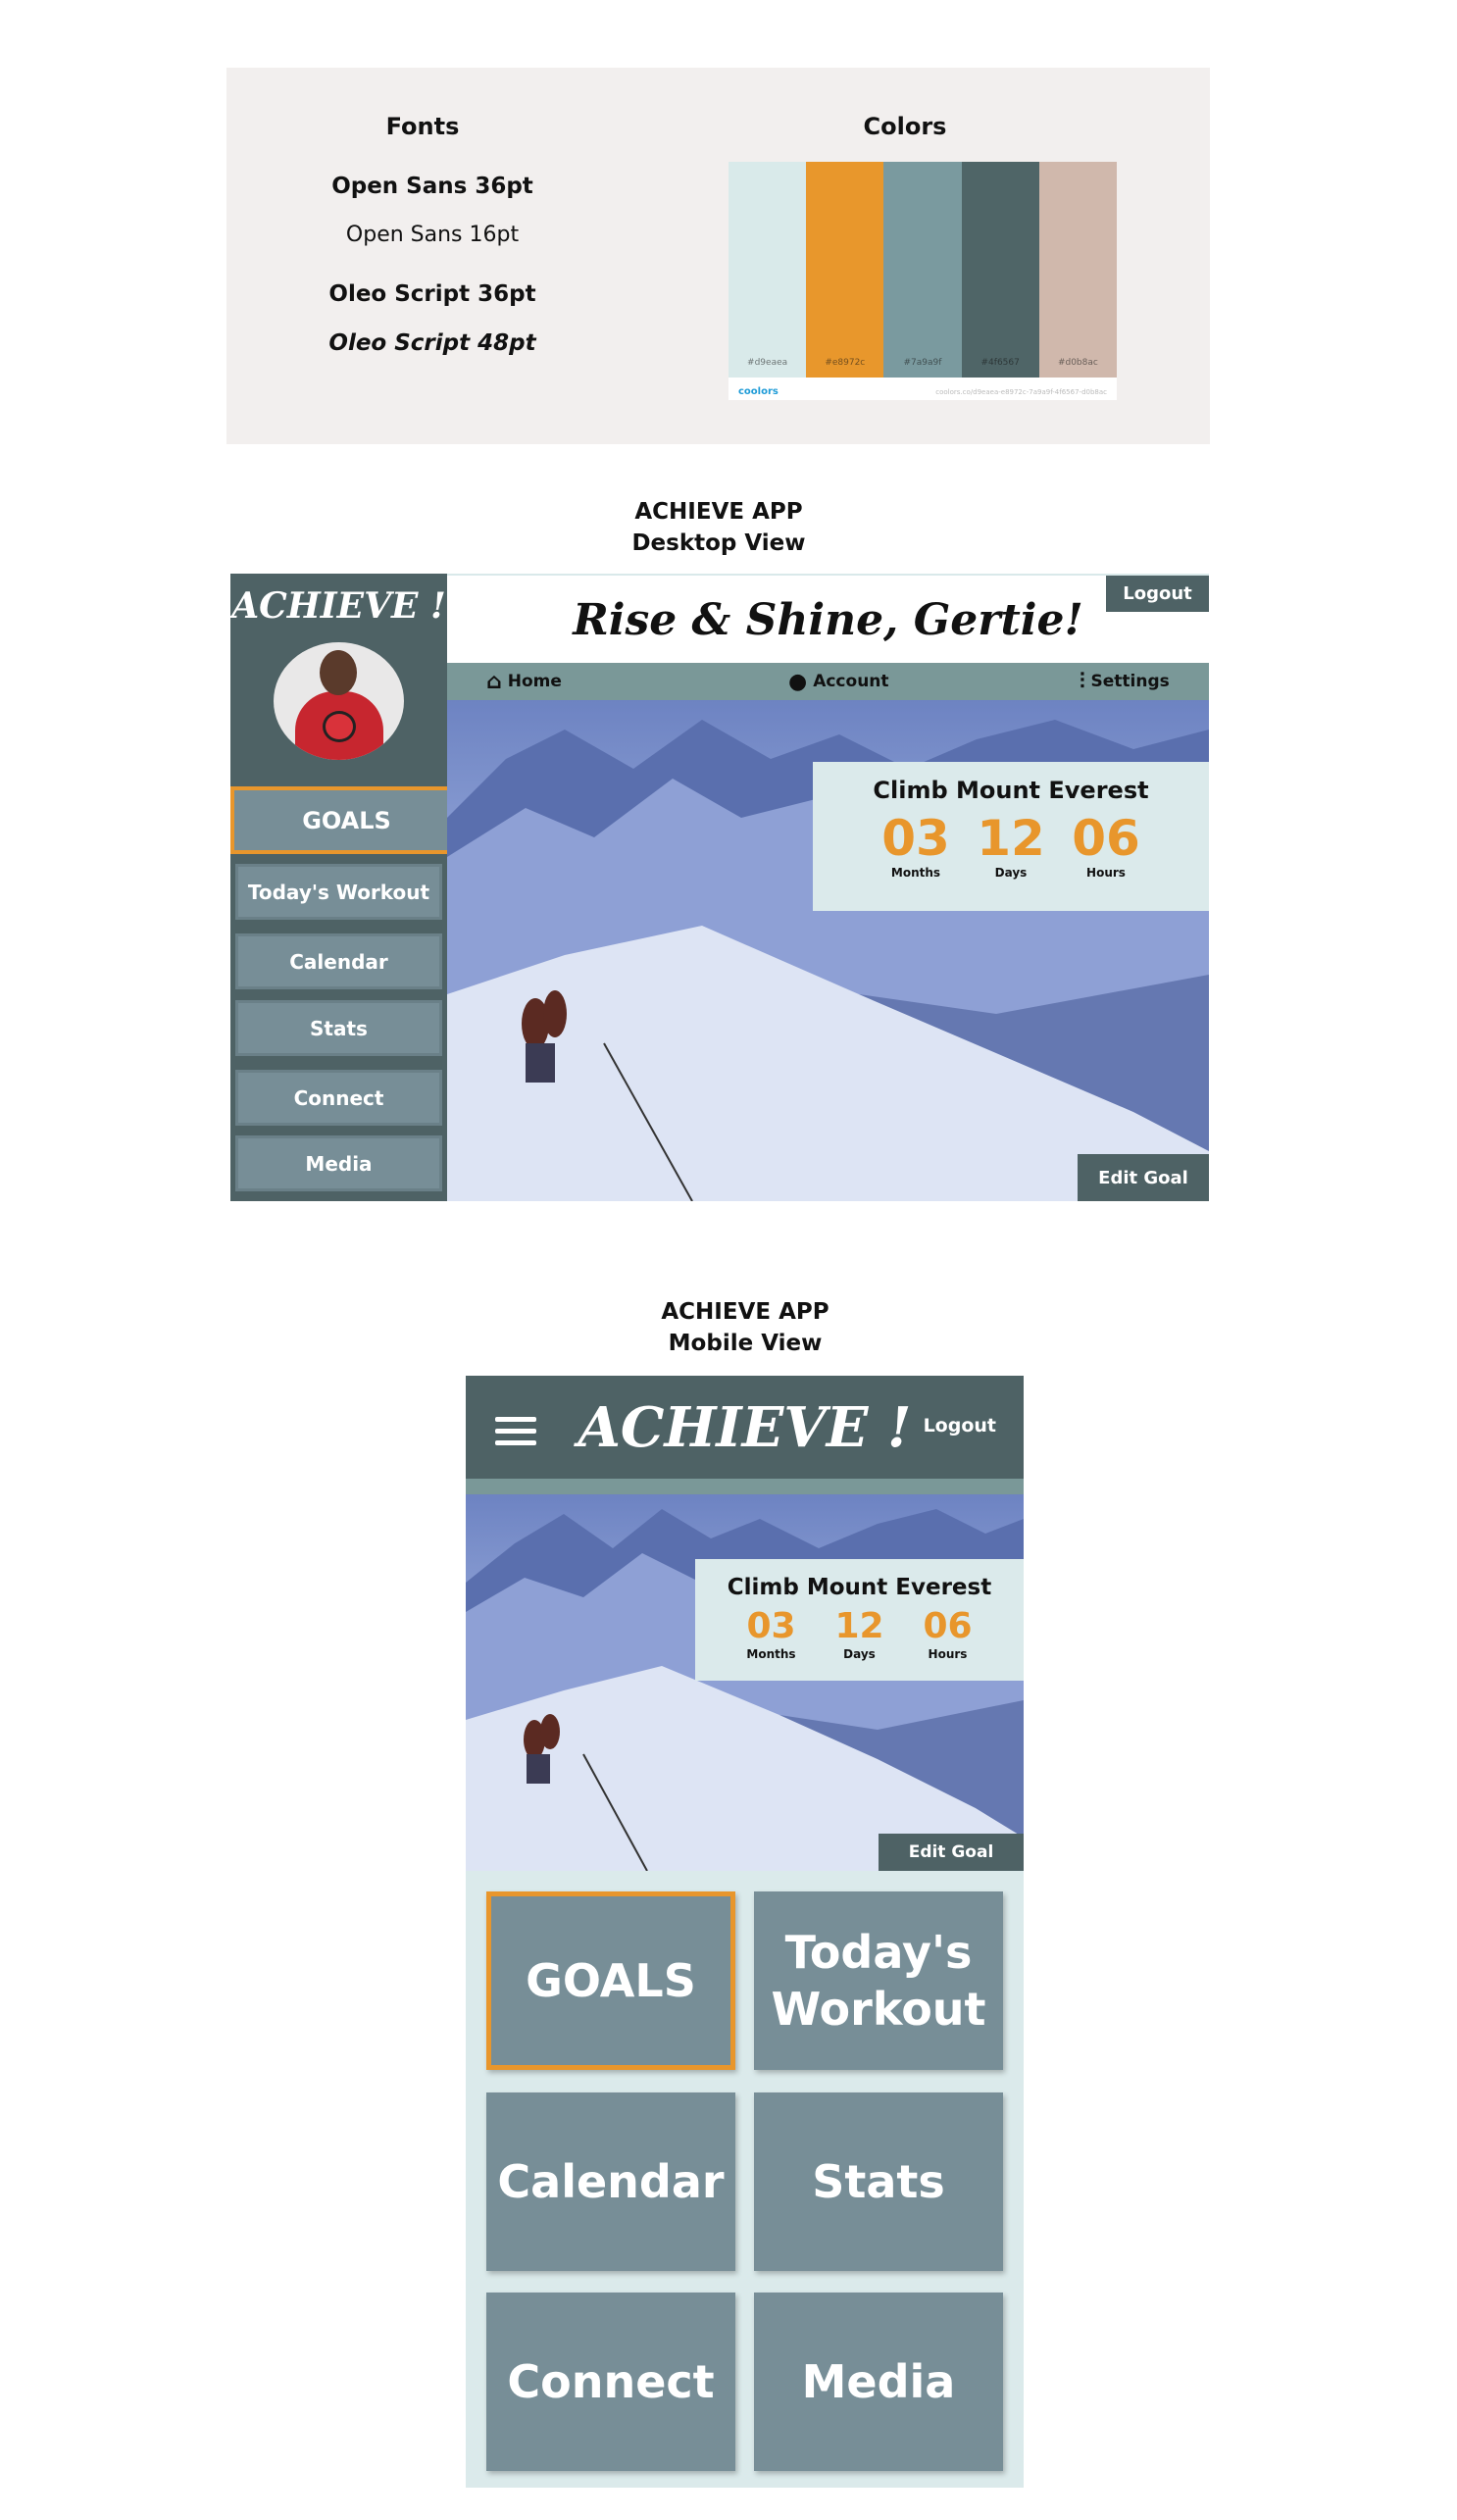 Image resolution: width=1457 pixels, height=2520 pixels. Describe the element at coordinates (422, 126) in the screenshot. I see `fonts-heading: Fonts` at that location.